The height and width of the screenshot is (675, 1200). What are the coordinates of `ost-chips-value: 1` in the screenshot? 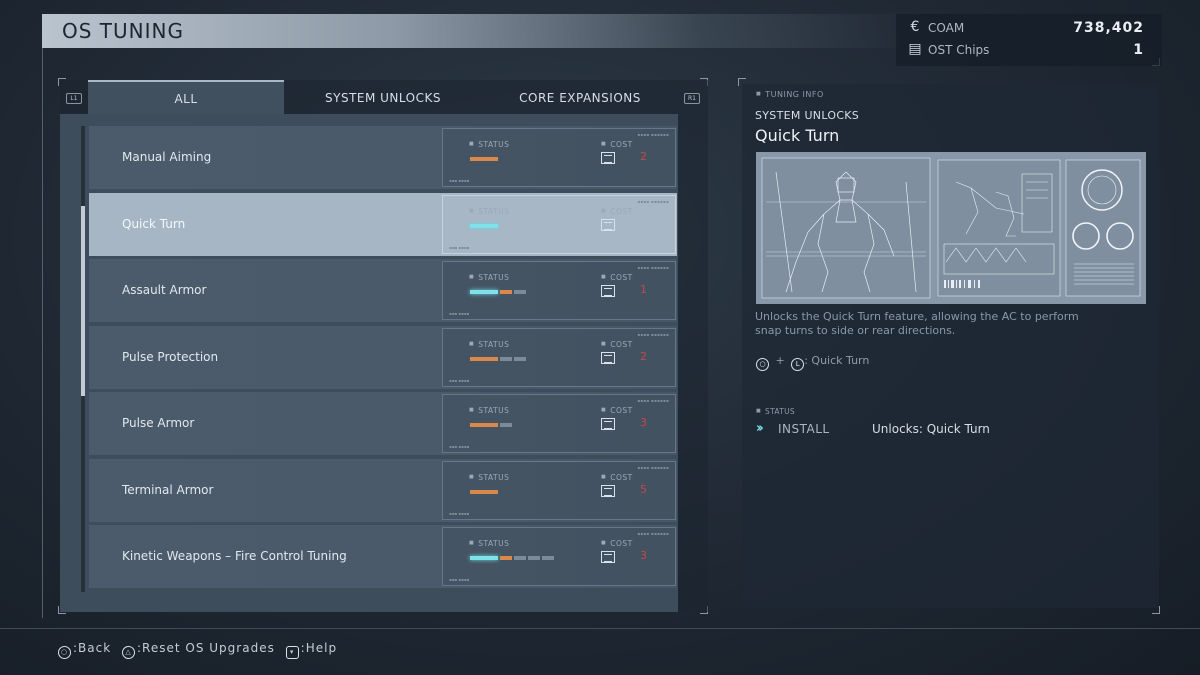 It's located at (1138, 50).